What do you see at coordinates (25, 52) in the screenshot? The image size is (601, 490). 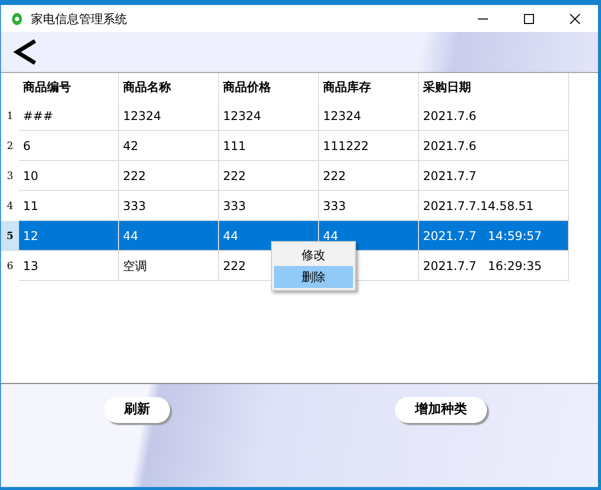 I see `back-button` at bounding box center [25, 52].